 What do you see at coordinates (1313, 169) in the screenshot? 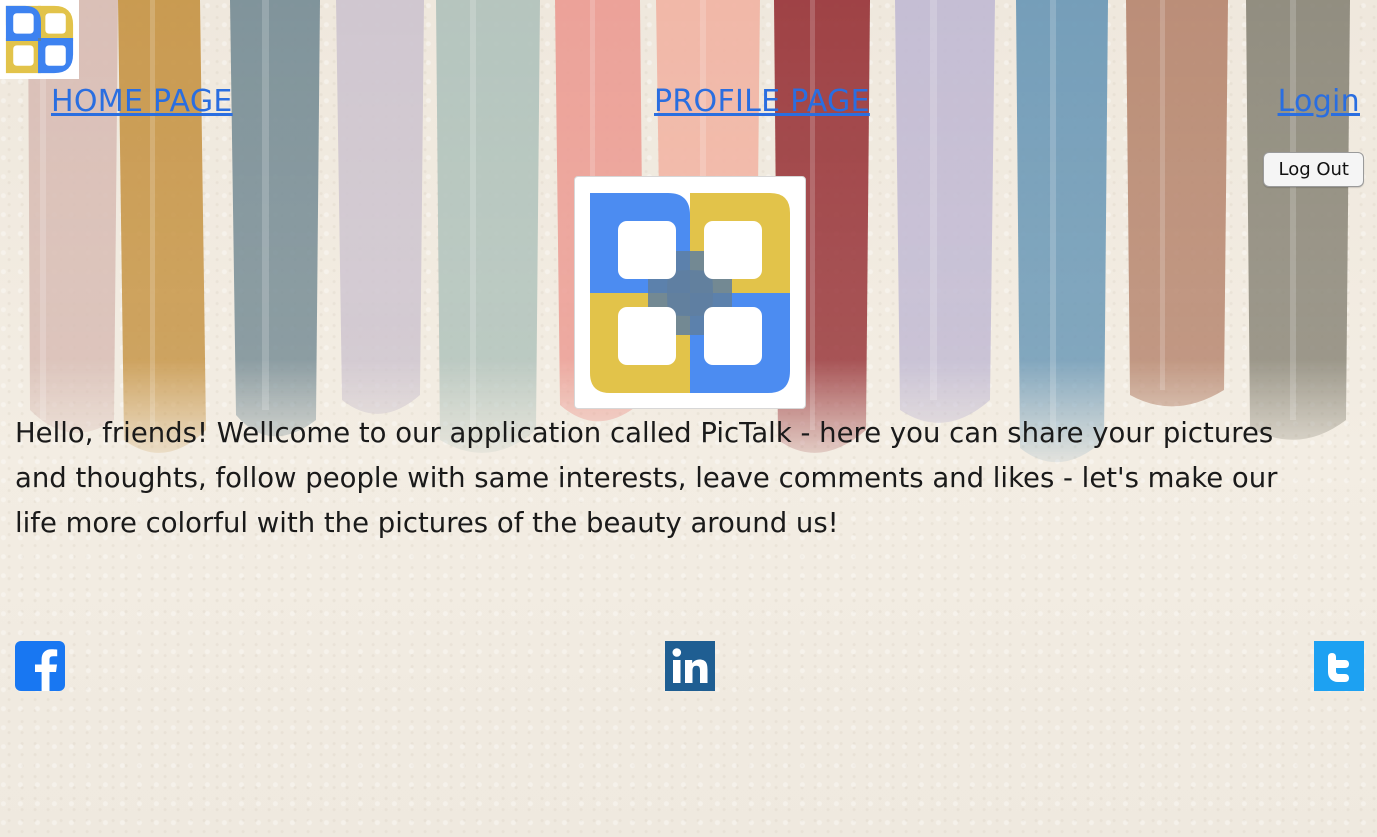
I see `logout-button: Log Out` at bounding box center [1313, 169].